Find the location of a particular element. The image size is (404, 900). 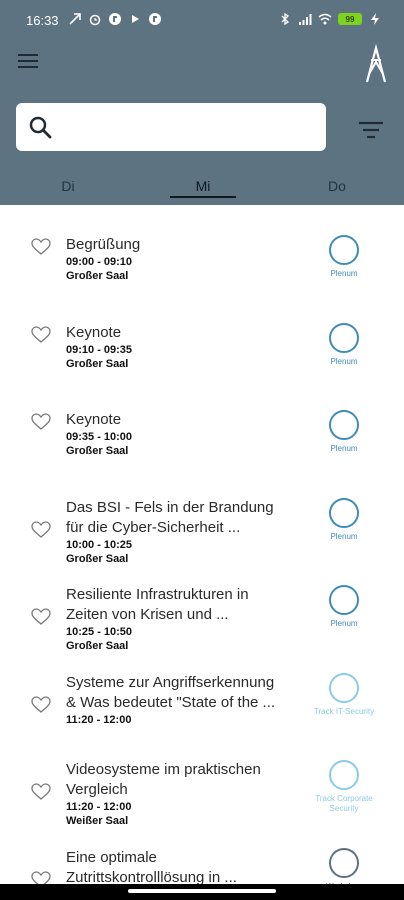

track-label: Track Corporate is located at coordinates (344, 798).